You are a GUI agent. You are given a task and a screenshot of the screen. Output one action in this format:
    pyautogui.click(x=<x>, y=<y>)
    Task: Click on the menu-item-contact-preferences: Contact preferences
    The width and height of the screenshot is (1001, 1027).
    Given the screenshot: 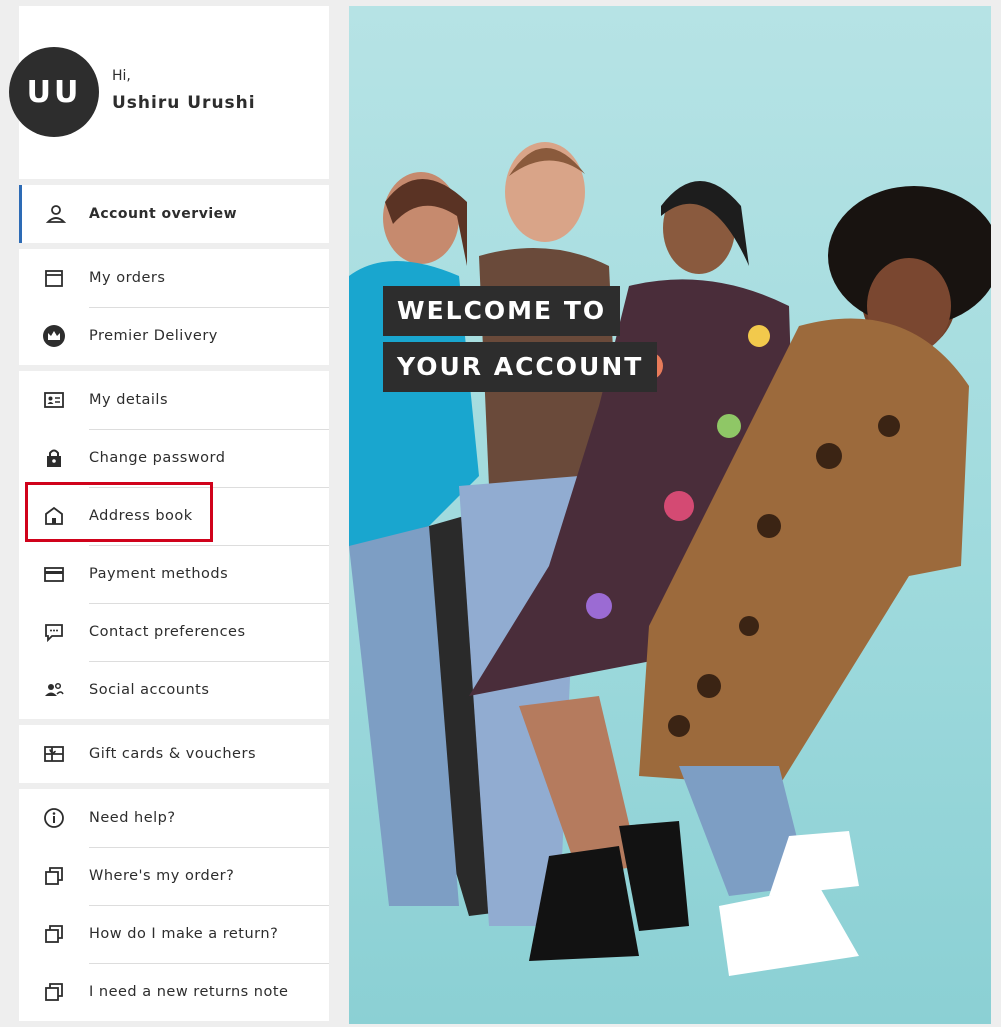 What is the action you would take?
    pyautogui.click(x=174, y=632)
    